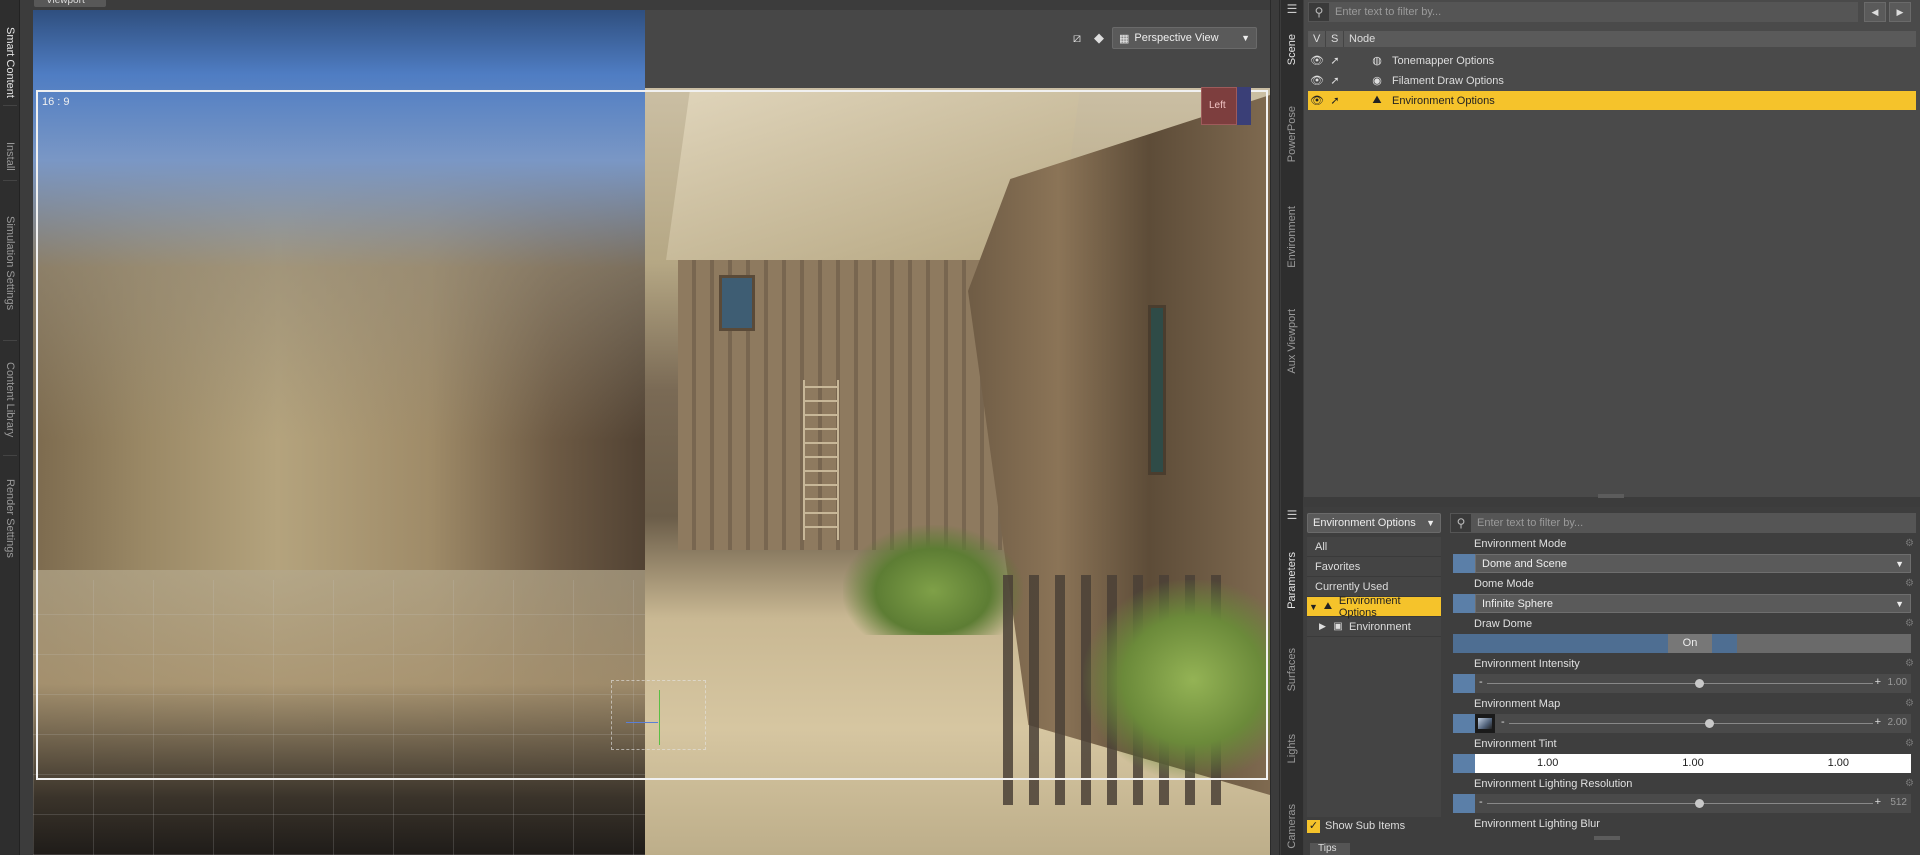 The height and width of the screenshot is (855, 1920). I want to click on lighting-resolution-slider: - + 512, so click(1693, 803).